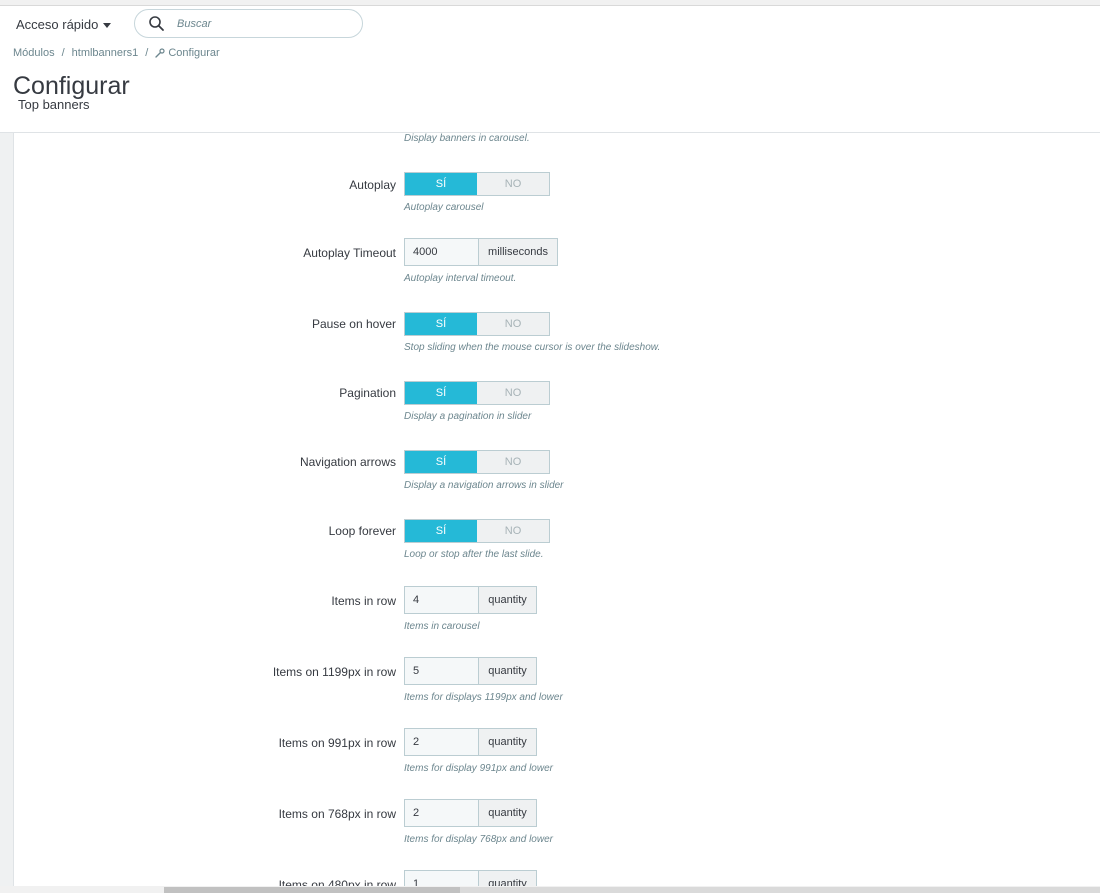 The width and height of the screenshot is (1100, 893). I want to click on items-991-group: quantity, so click(470, 742).